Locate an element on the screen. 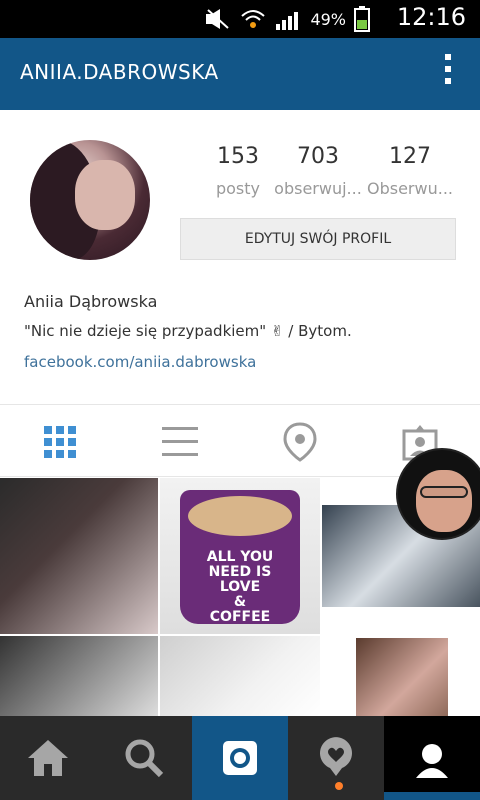  grid-icon is located at coordinates (60, 442).